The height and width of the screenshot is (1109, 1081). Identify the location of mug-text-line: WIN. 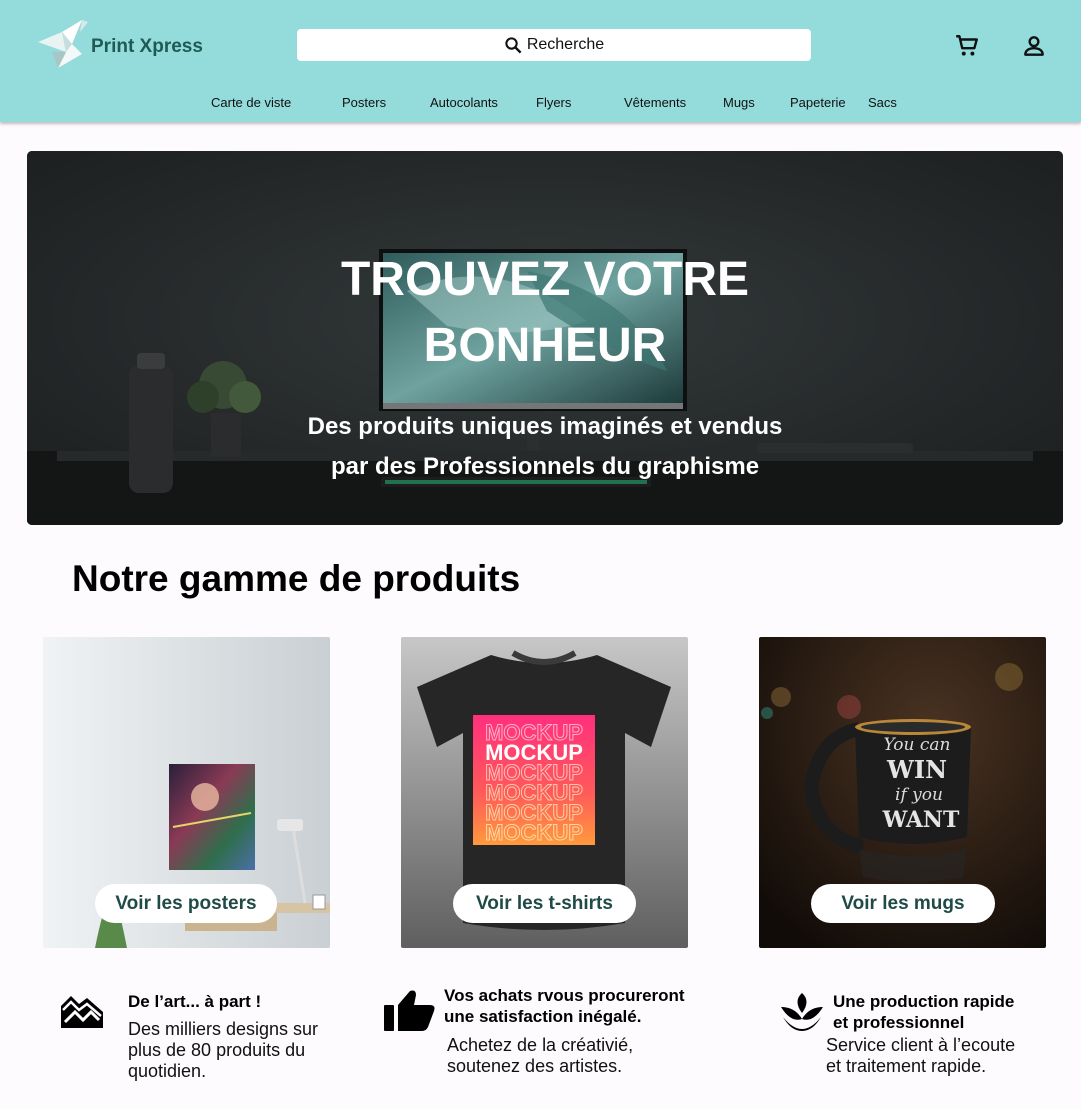
(916, 769).